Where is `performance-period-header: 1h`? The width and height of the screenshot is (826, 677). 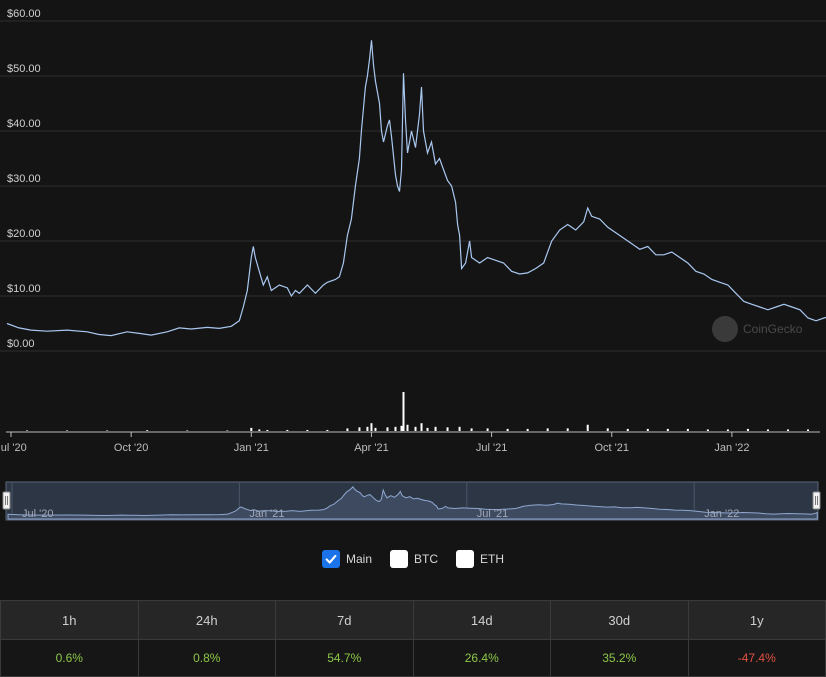 performance-period-header: 1h is located at coordinates (69, 620).